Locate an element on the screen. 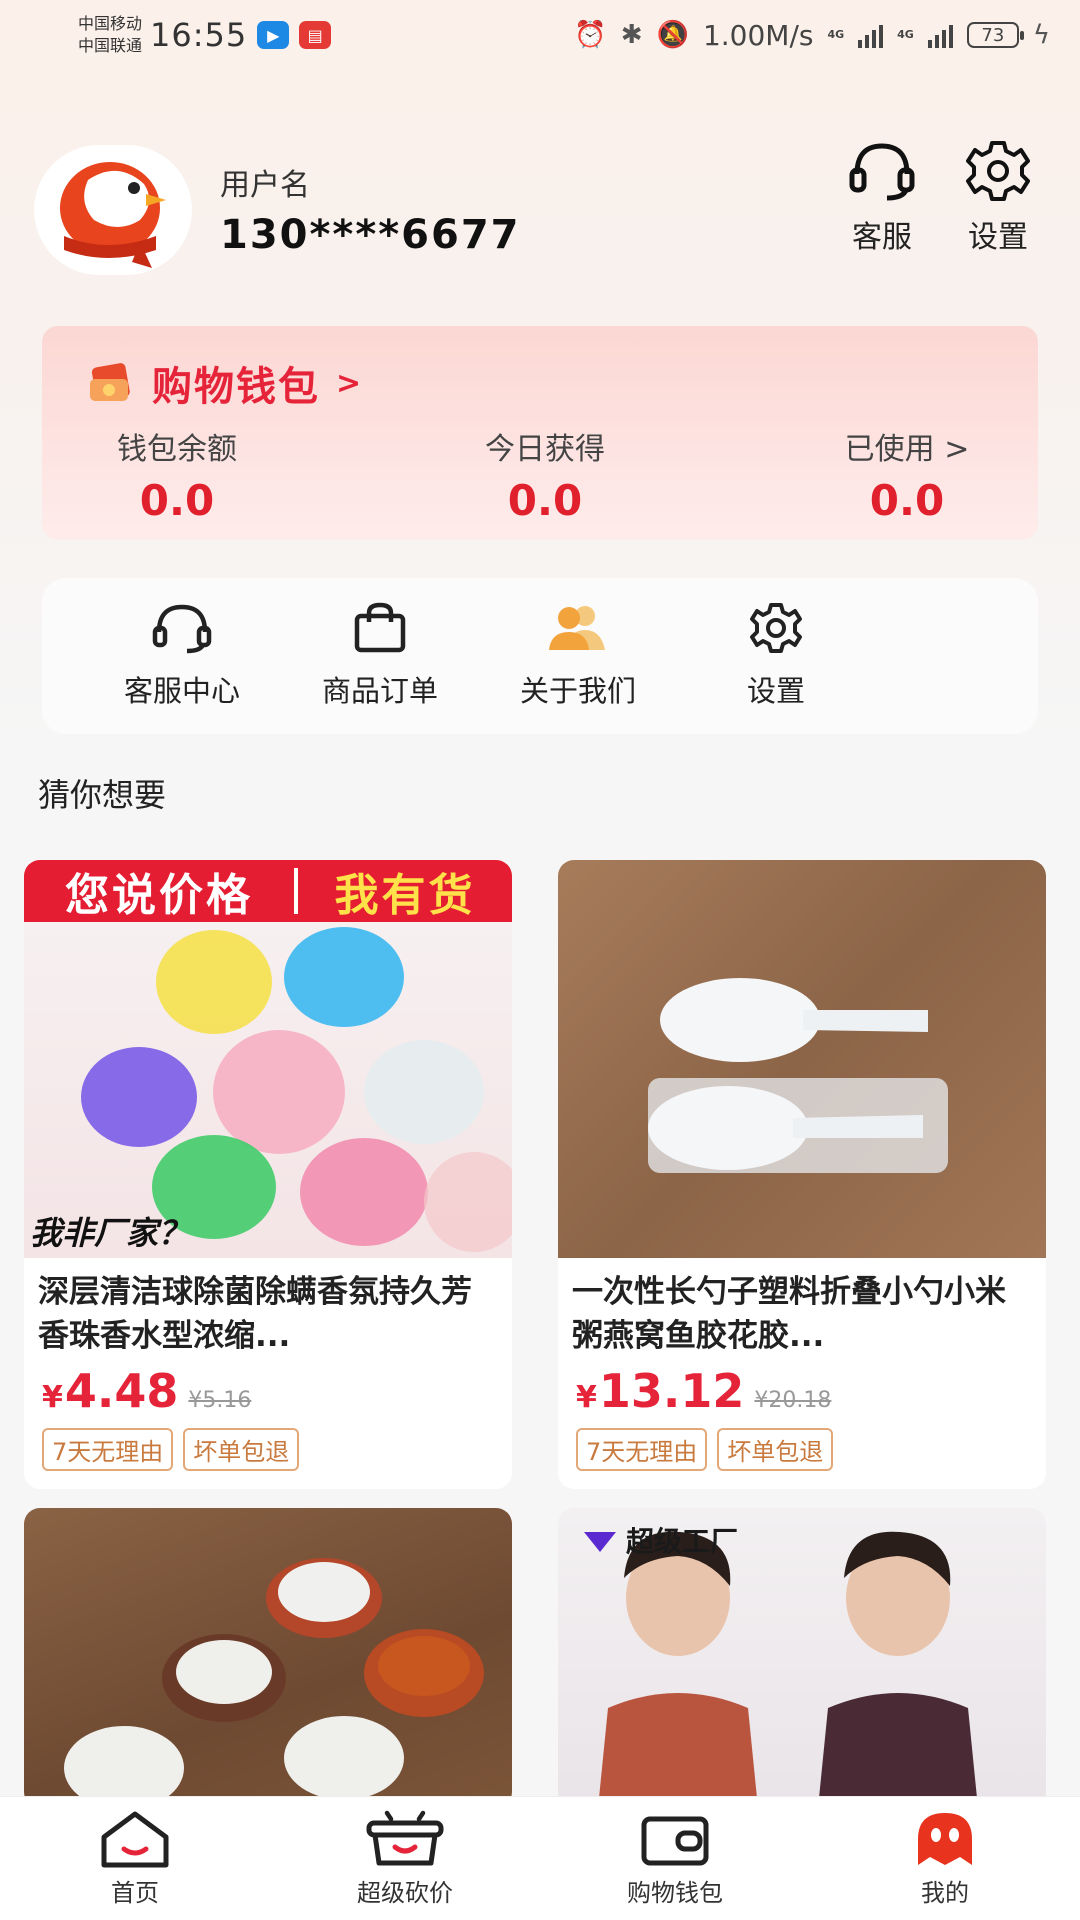  image-caption: 我非厂家？ is located at coordinates (110, 1233).